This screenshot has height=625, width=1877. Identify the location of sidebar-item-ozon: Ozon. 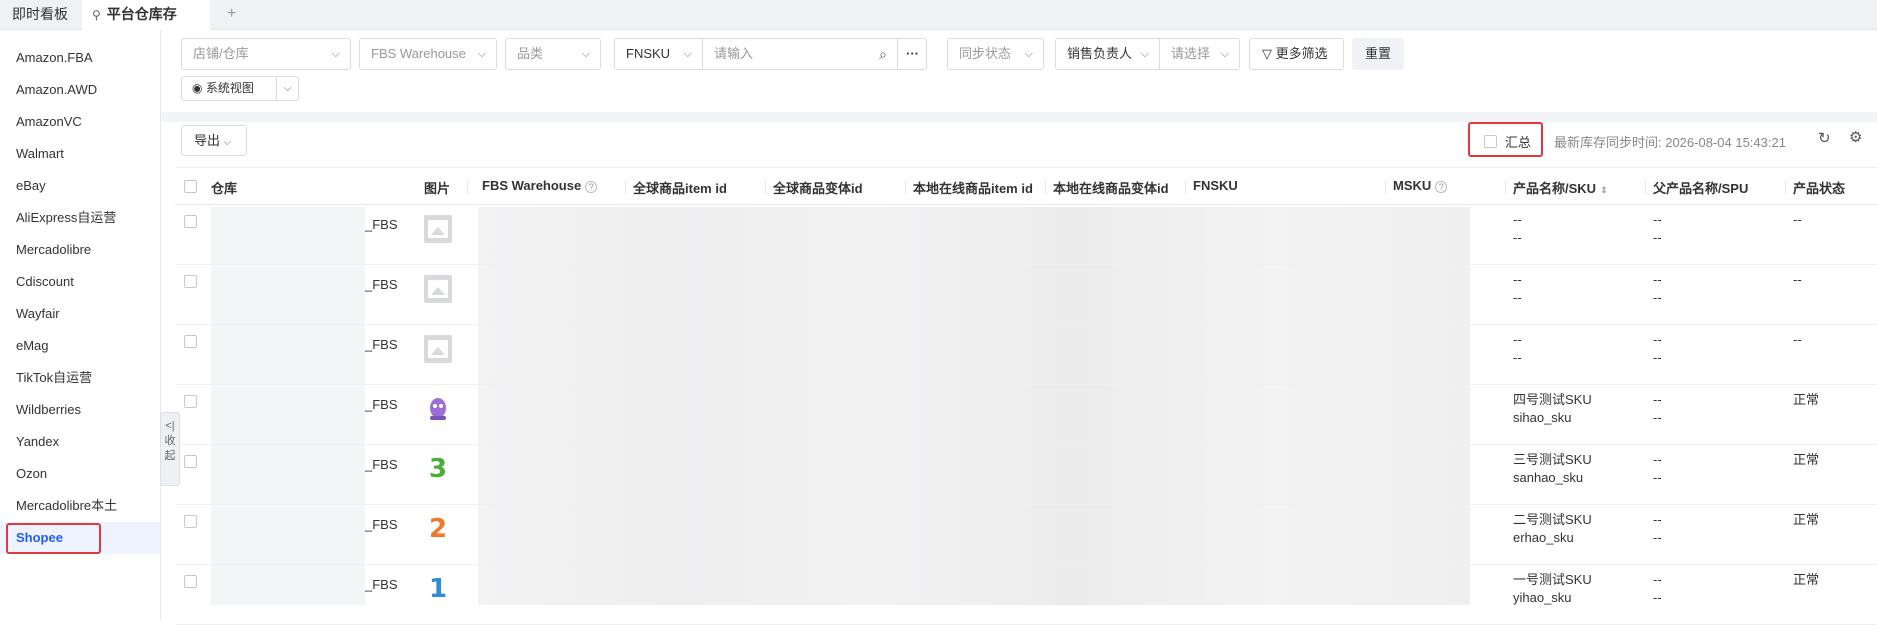
(80, 474).